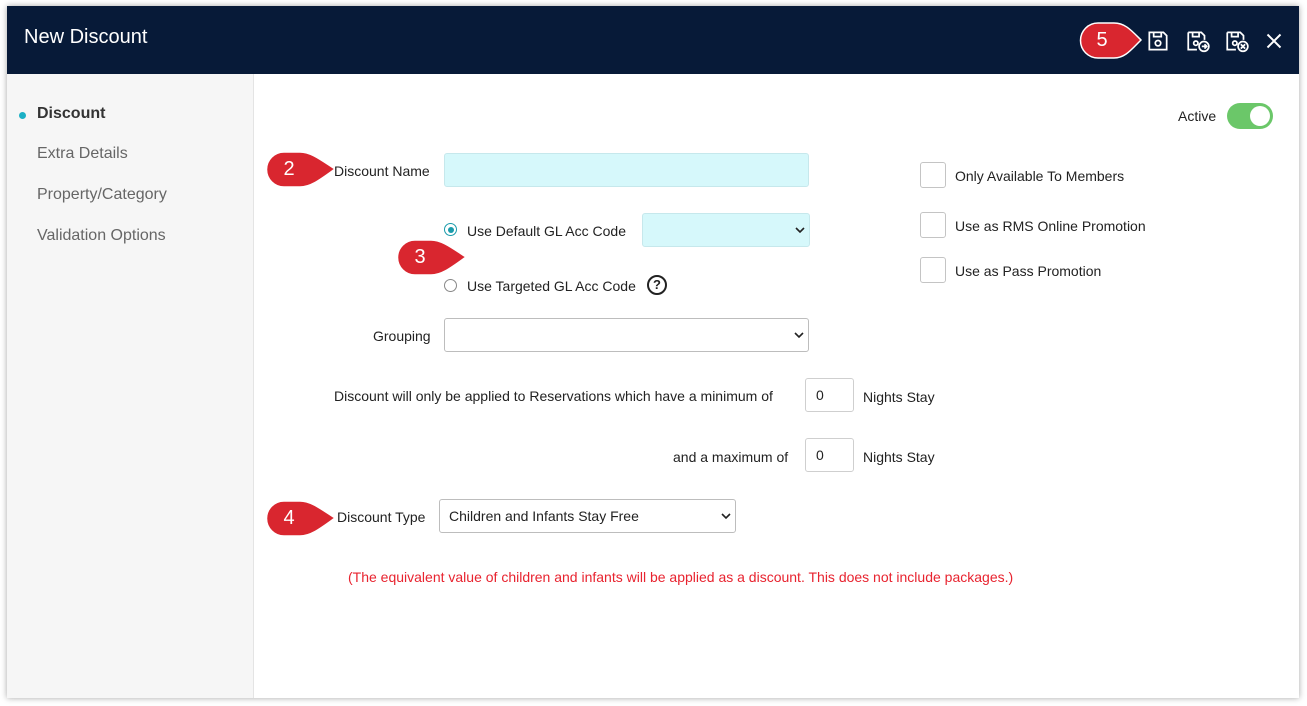 This screenshot has height=706, width=1307. I want to click on title-bar: New Discount 5, so click(653, 40).